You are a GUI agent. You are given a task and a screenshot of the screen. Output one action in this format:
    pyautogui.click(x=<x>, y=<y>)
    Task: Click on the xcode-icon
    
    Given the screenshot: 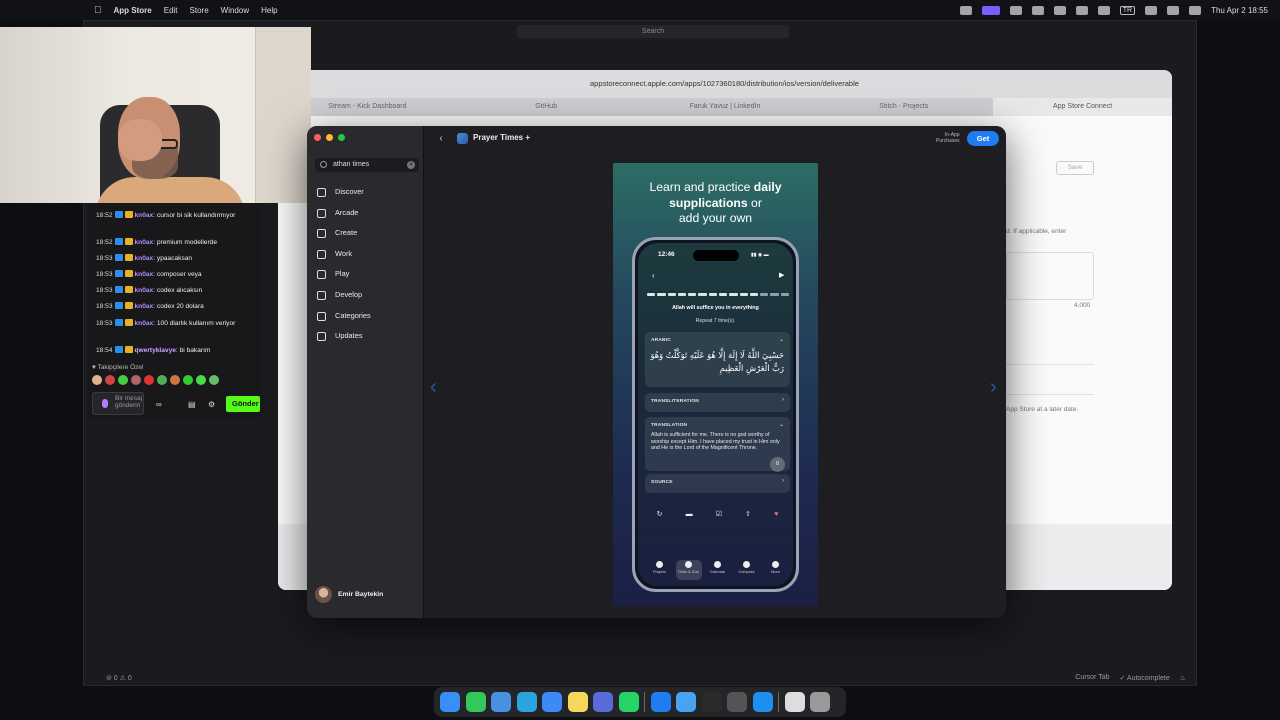 What is the action you would take?
    pyautogui.click(x=660, y=702)
    